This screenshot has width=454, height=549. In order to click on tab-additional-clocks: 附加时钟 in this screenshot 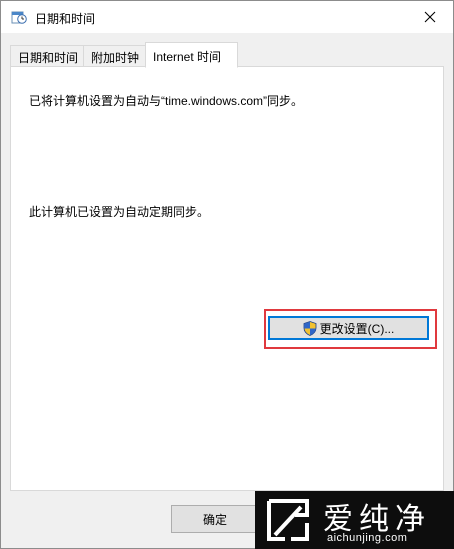, I will do `click(114, 56)`.